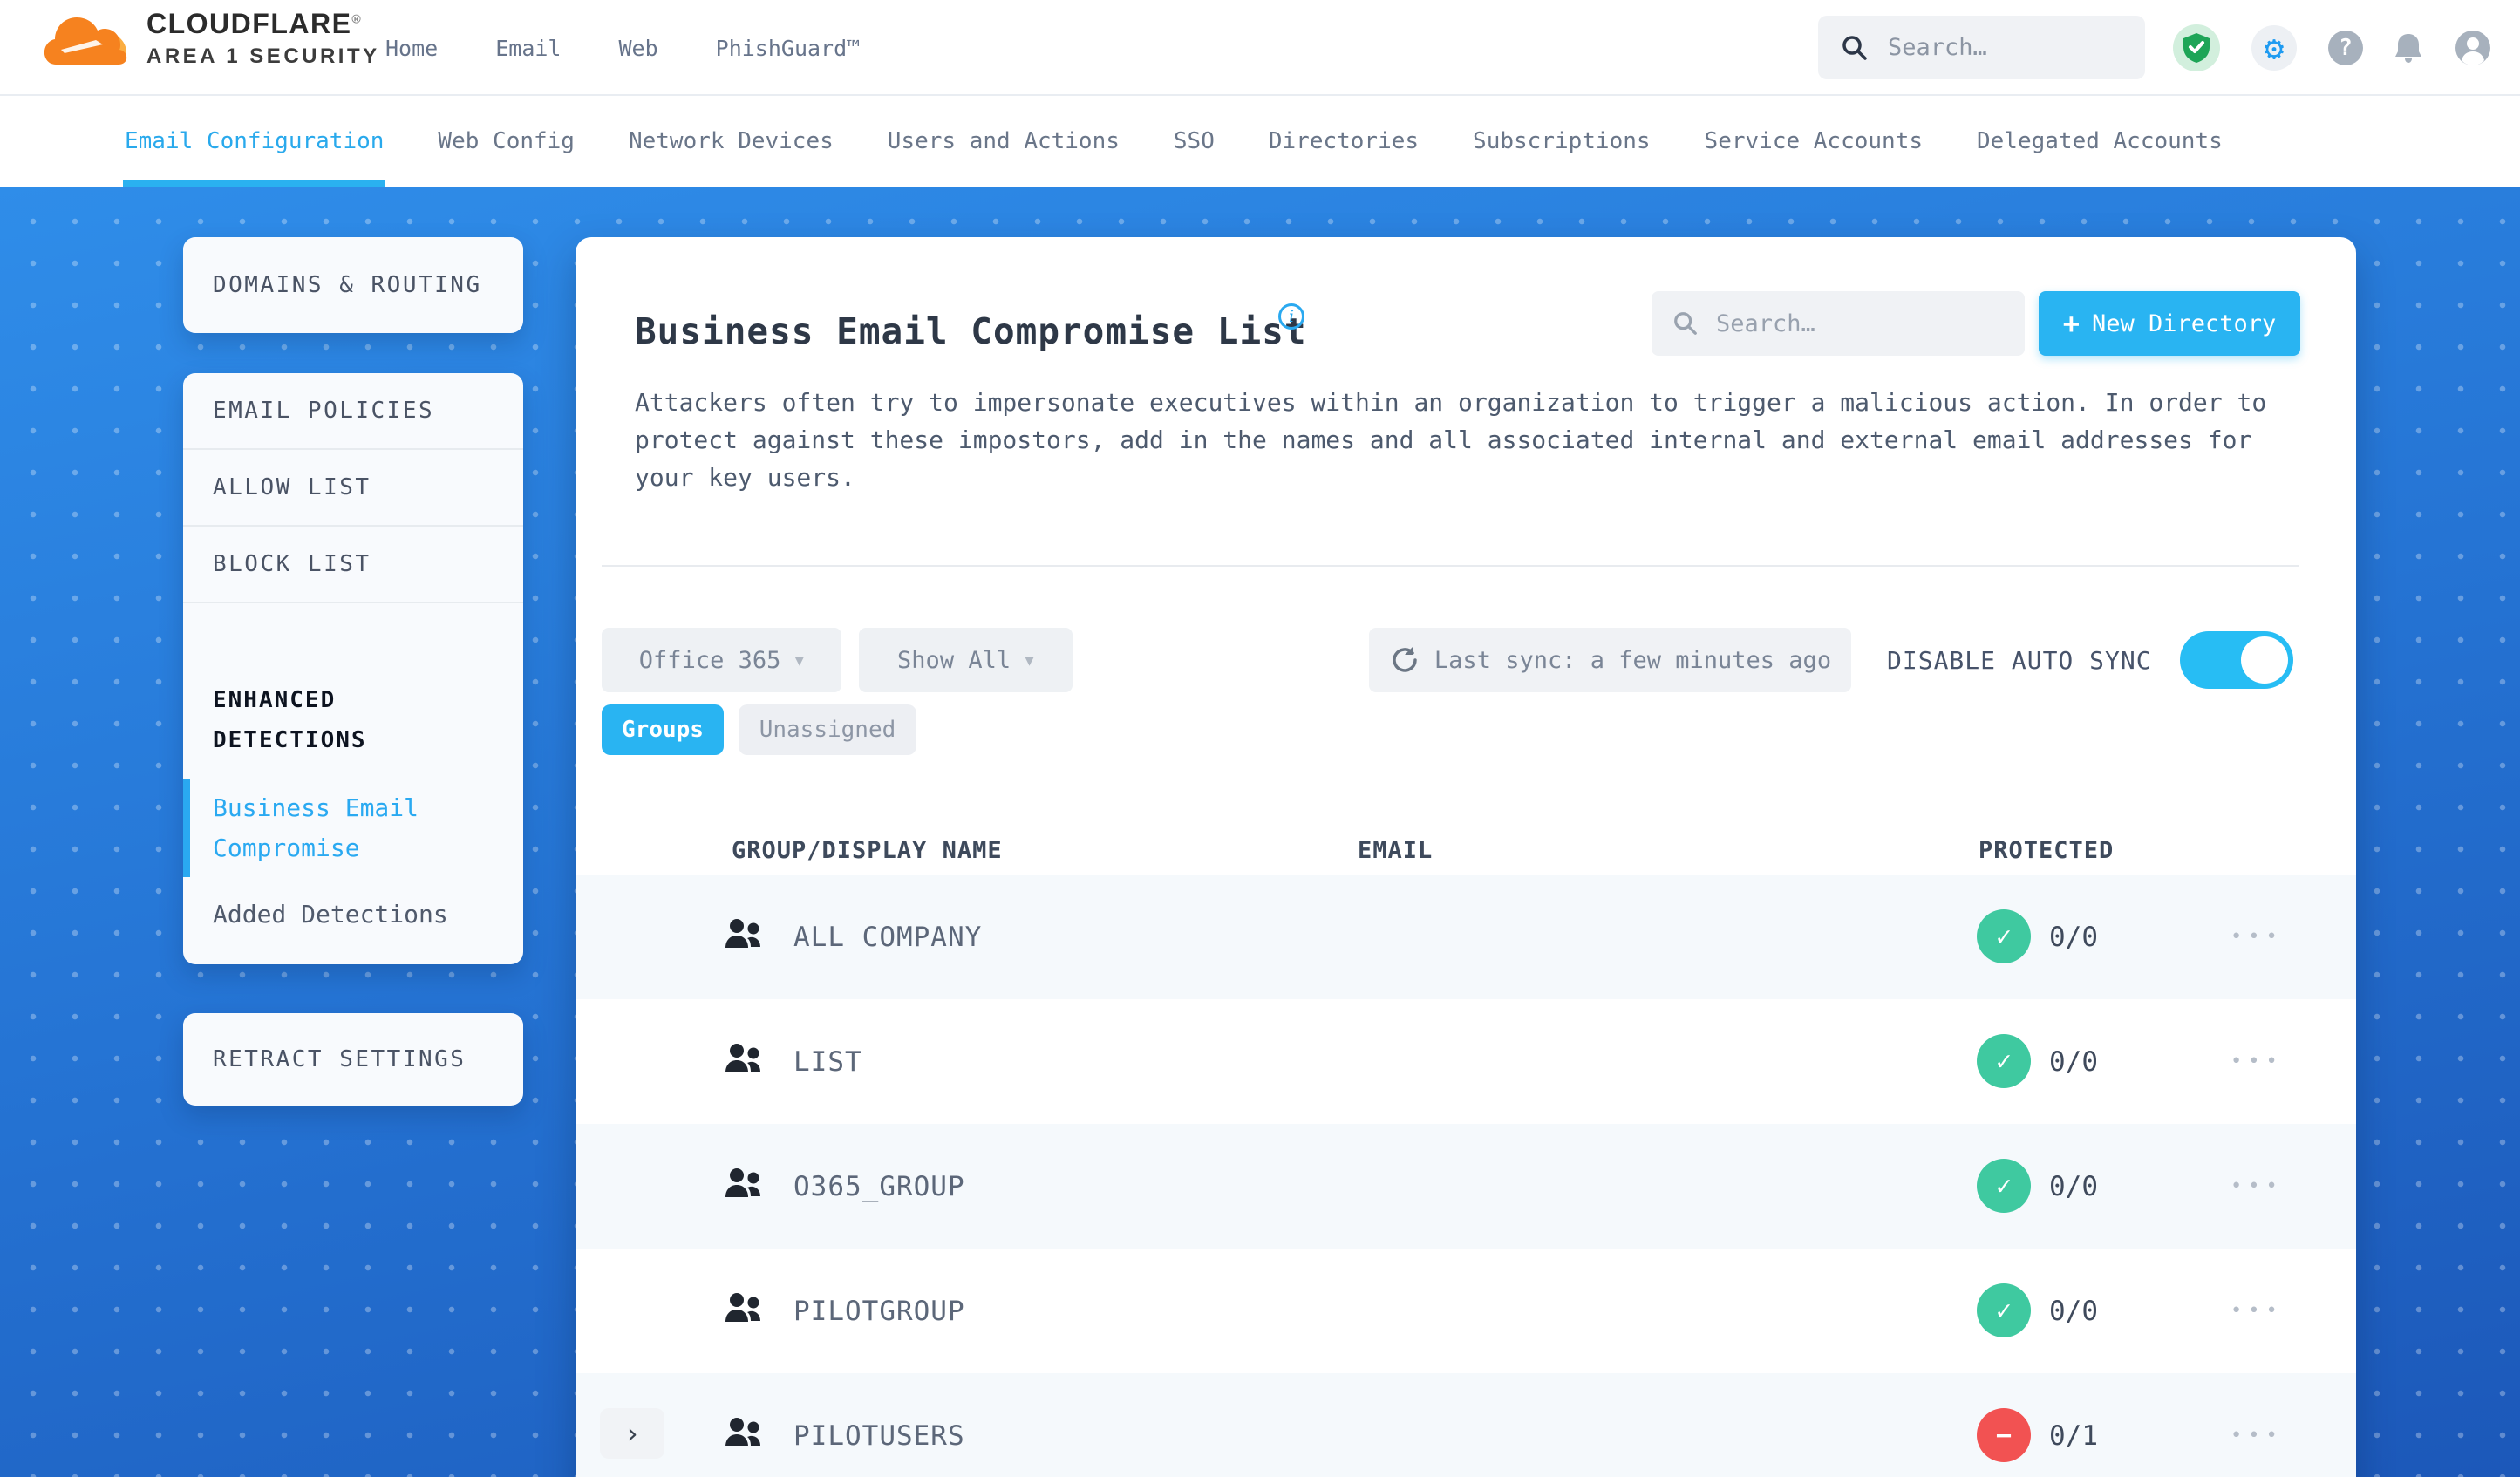 This screenshot has width=2520, height=1477. What do you see at coordinates (2473, 48) in the screenshot?
I see `user-avatar-icon` at bounding box center [2473, 48].